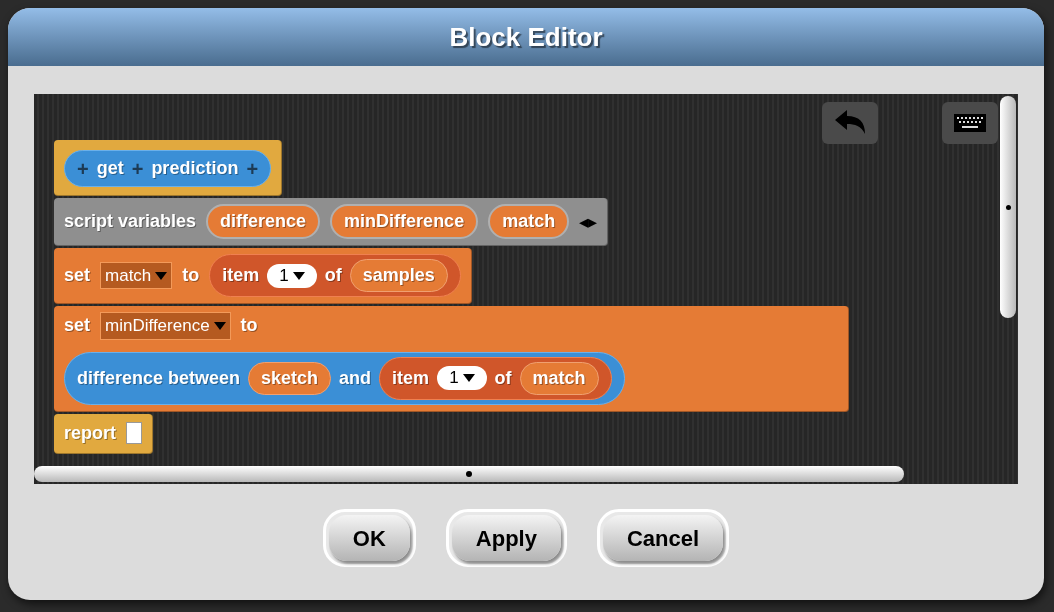 This screenshot has height=612, width=1054. Describe the element at coordinates (469, 474) in the screenshot. I see `horizontal-scrollbar` at that location.